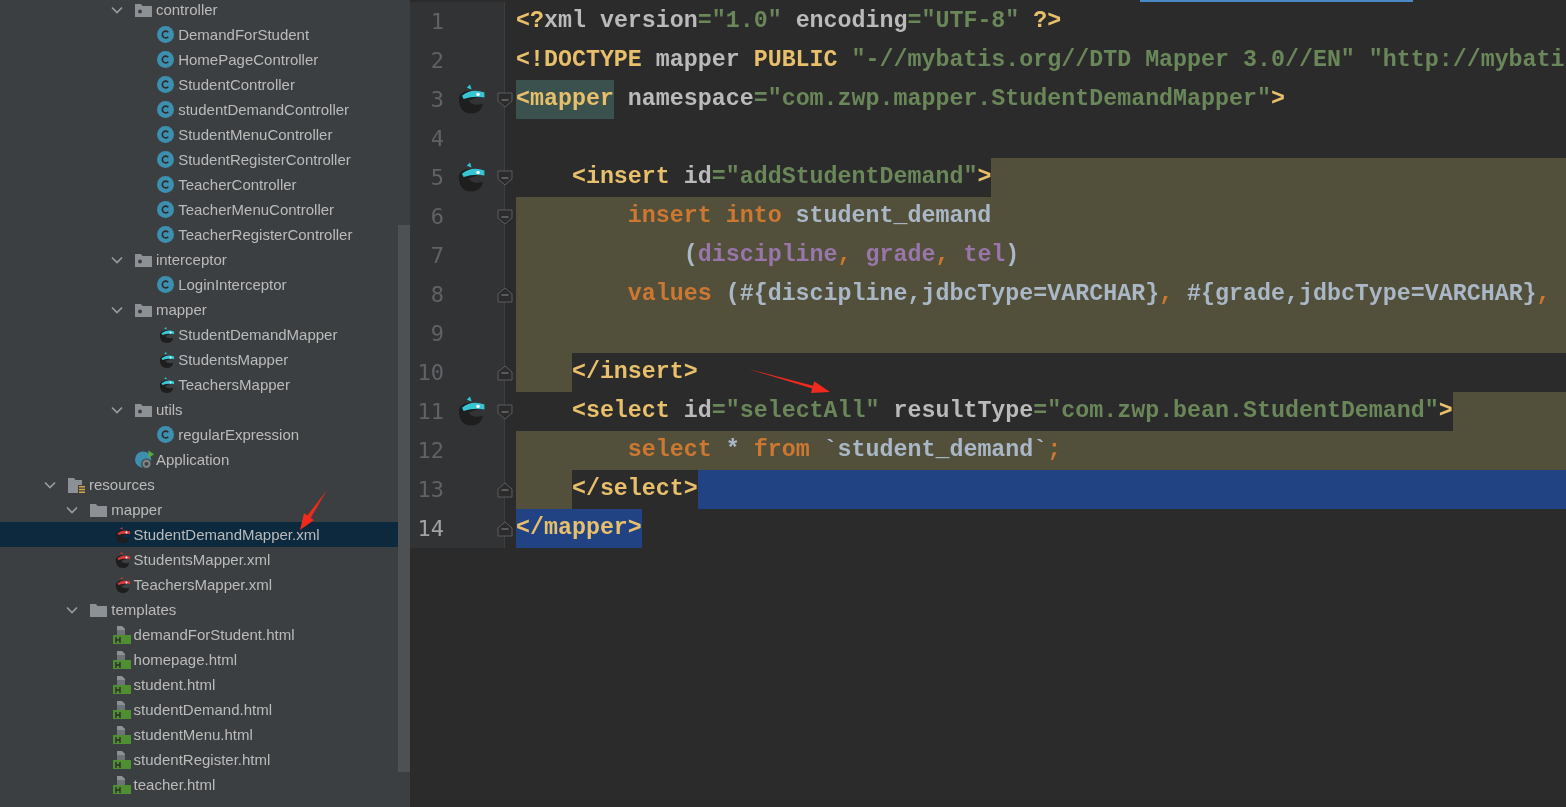 The height and width of the screenshot is (807, 1566). Describe the element at coordinates (199, 159) in the screenshot. I see `tree-item: StudentRegisterController` at that location.